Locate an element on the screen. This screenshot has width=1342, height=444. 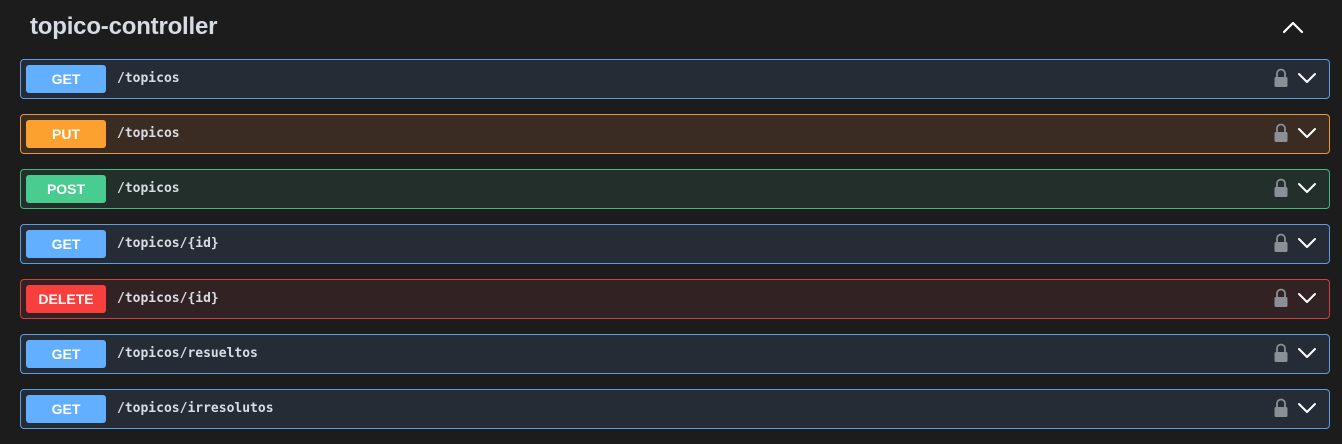
chevron-up-icon is located at coordinates (1293, 27).